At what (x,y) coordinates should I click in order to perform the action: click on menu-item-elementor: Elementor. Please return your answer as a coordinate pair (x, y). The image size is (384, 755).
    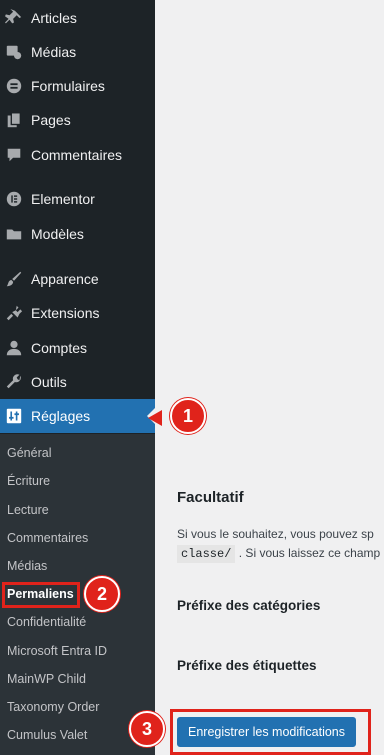
    Looking at the image, I should click on (77, 199).